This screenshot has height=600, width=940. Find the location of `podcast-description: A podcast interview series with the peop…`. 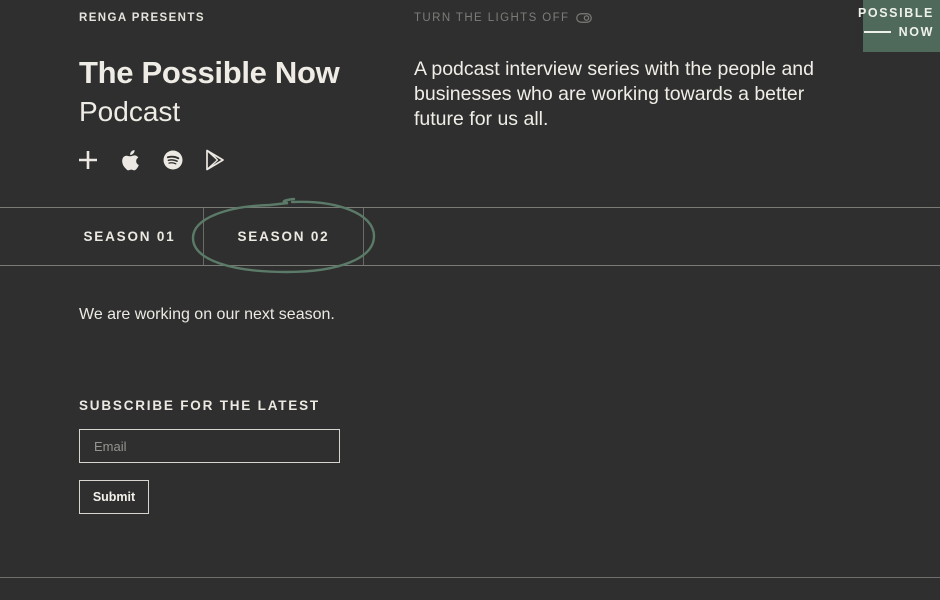

podcast-description: A podcast interview series with the peop… is located at coordinates (614, 94).